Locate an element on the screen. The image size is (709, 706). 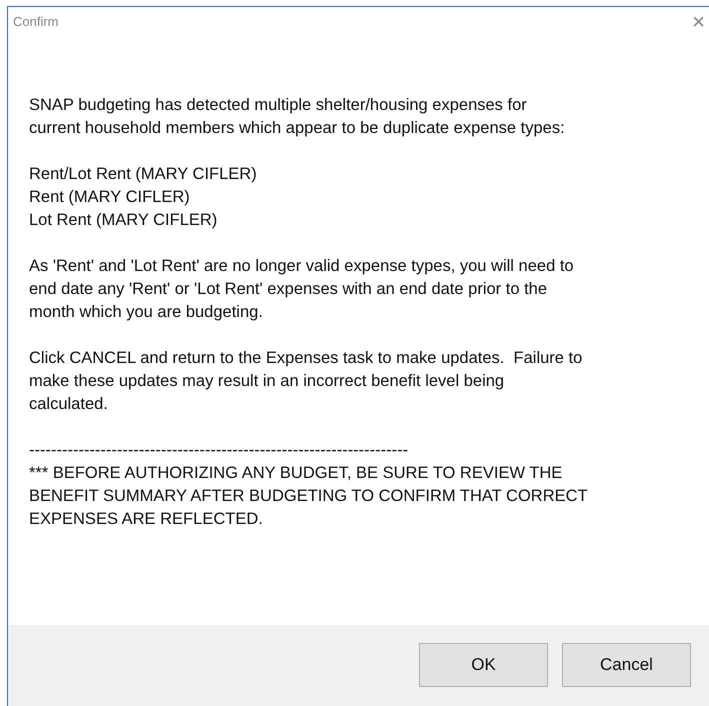
message-text: SNAP budgeting has detected multiple shelter/housing expenses for current household members which appear to be duplicate expense types: is located at coordinates (297, 117).